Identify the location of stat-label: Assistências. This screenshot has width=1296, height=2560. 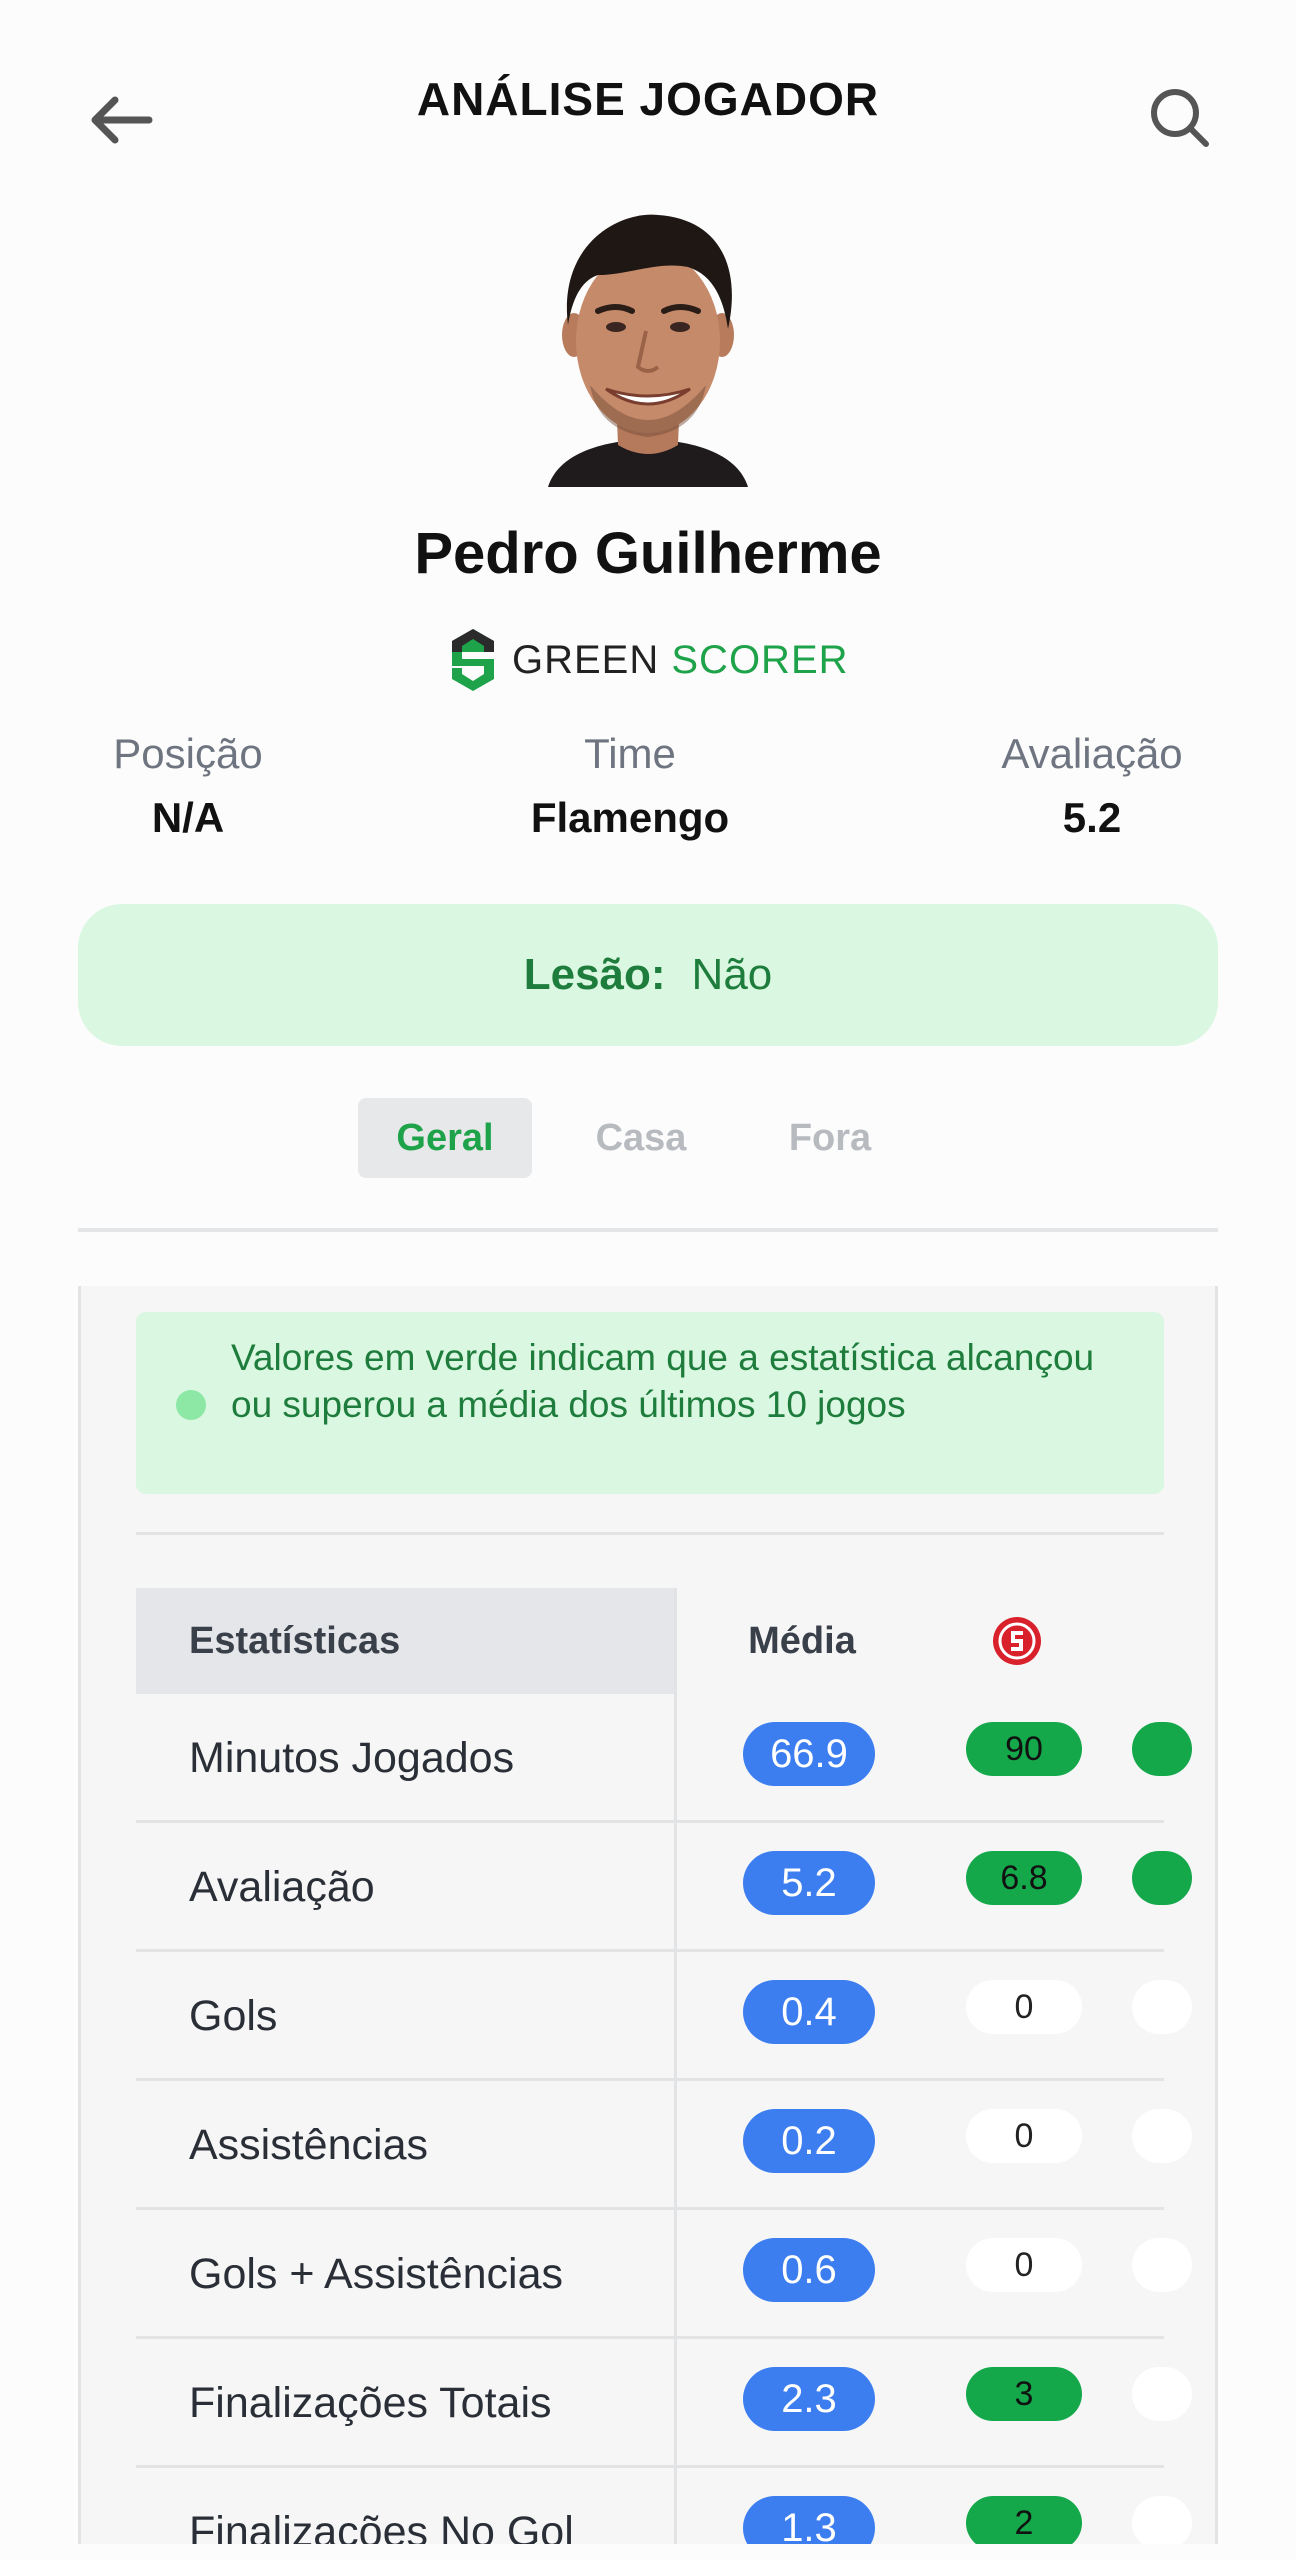
(308, 2145).